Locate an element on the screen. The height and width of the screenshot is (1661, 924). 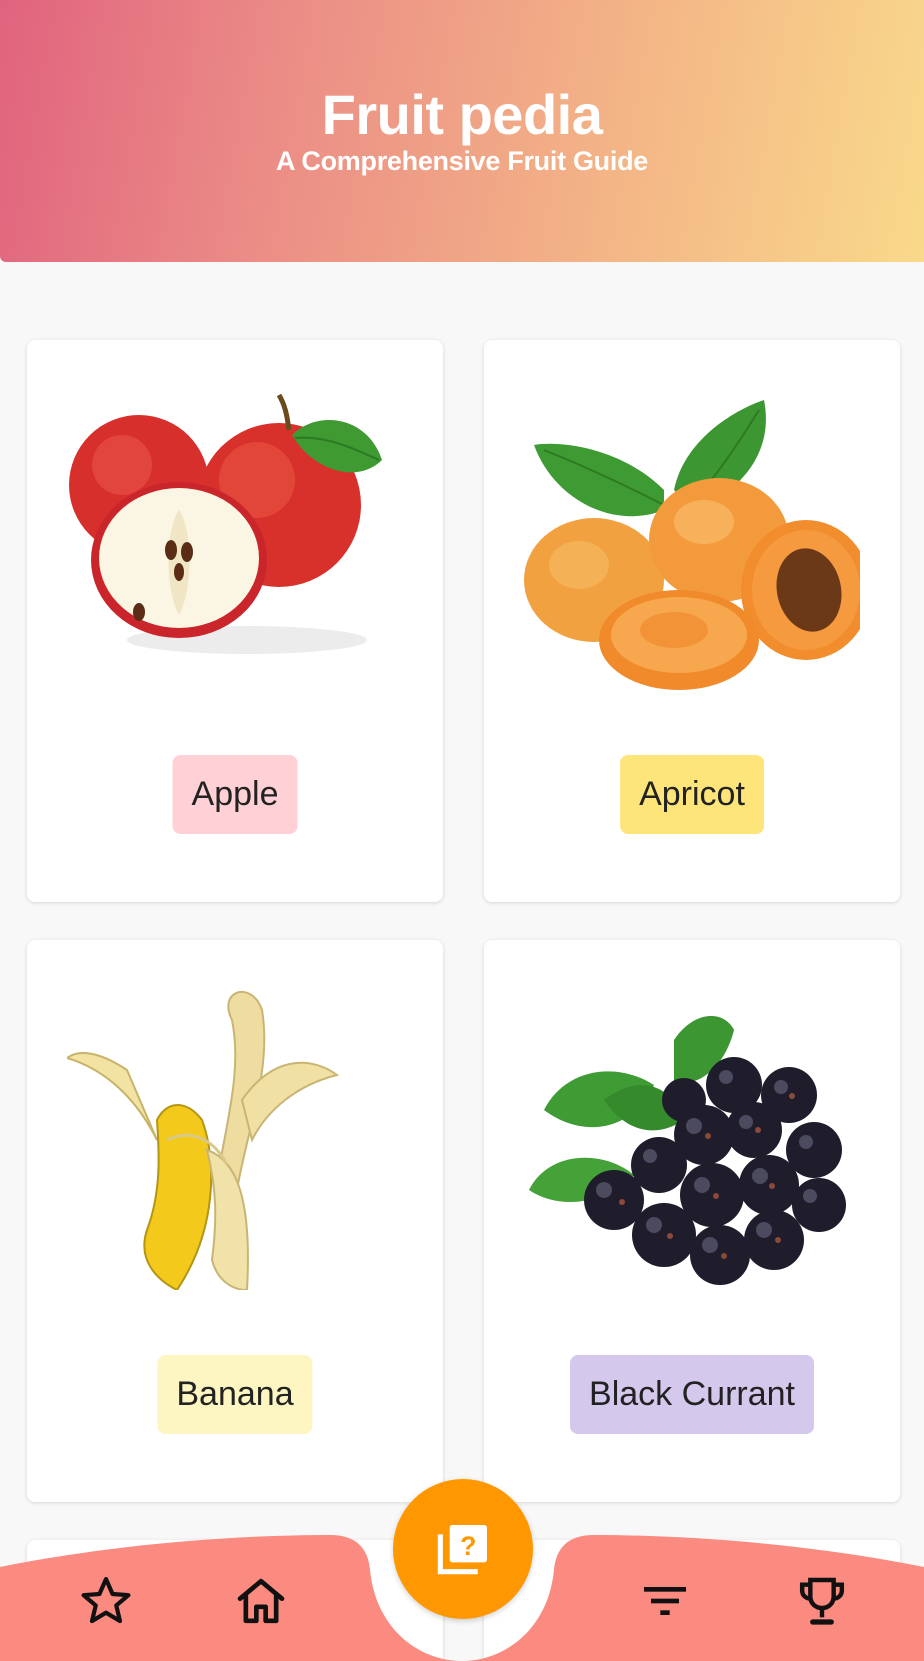
nav-filter is located at coordinates (665, 1601).